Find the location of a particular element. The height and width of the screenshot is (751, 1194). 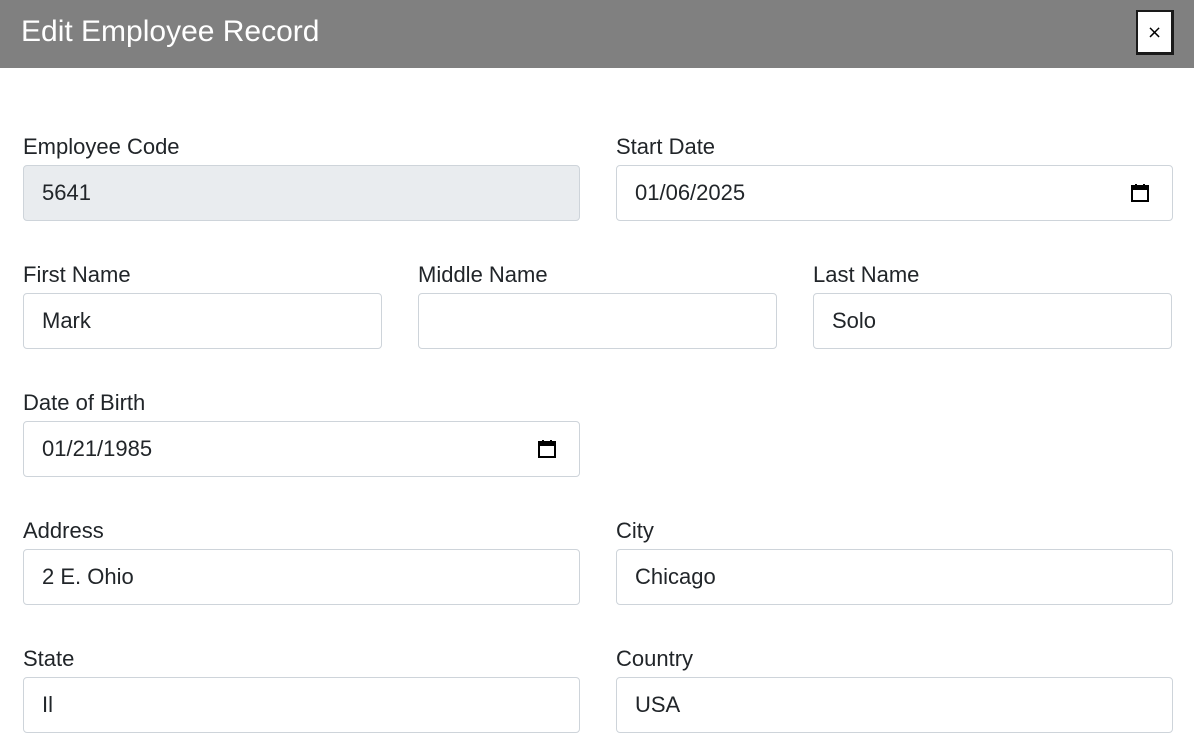

state-field is located at coordinates (301, 705).